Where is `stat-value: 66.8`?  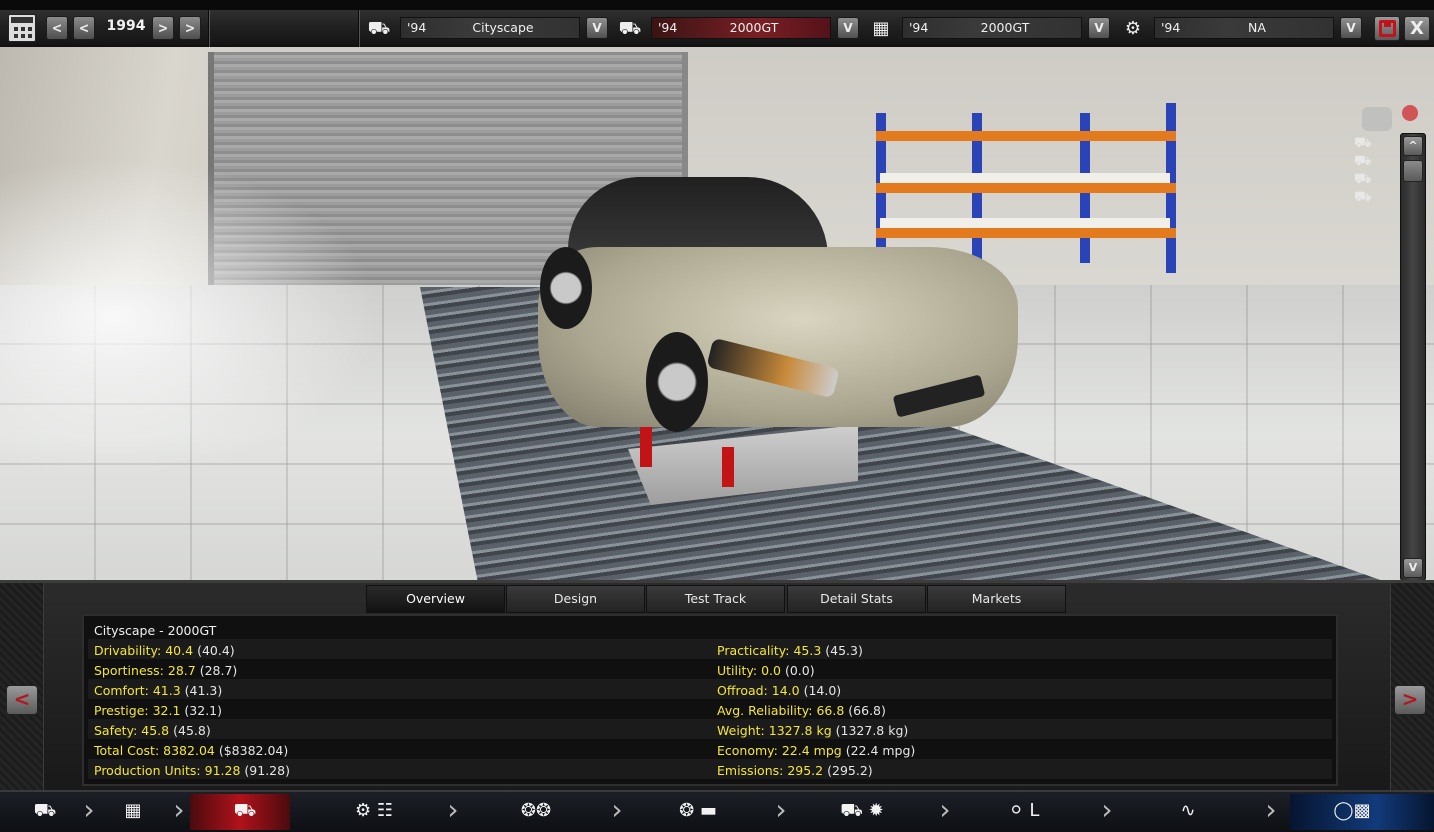 stat-value: 66.8 is located at coordinates (830, 710).